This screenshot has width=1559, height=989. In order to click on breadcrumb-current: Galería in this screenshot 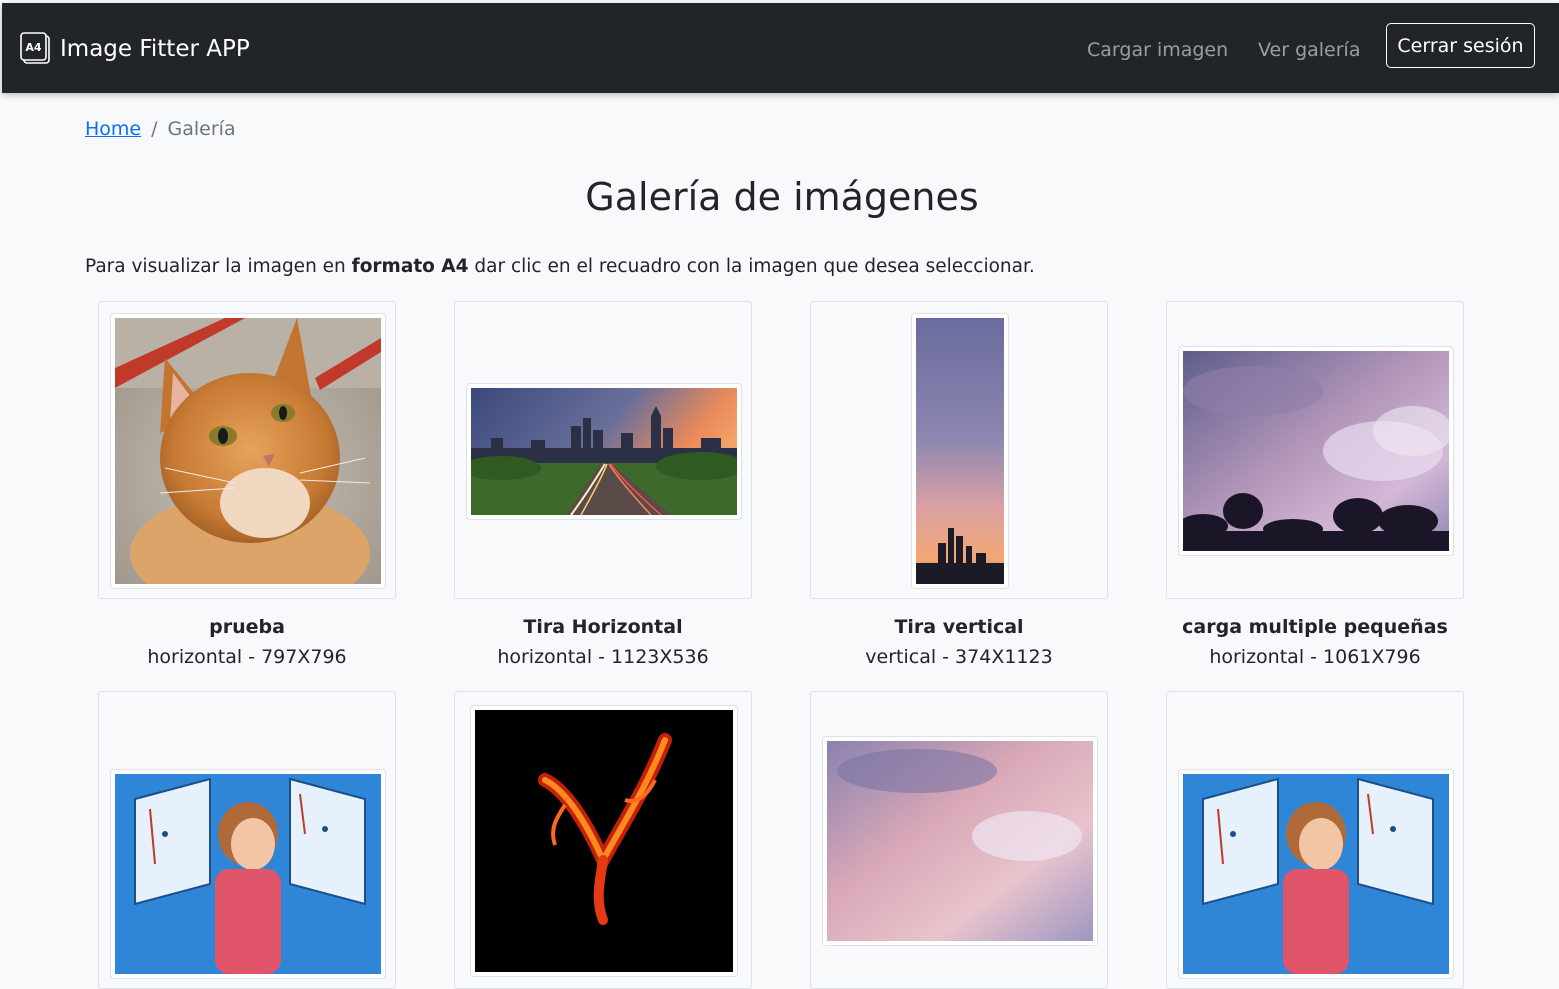, I will do `click(201, 129)`.